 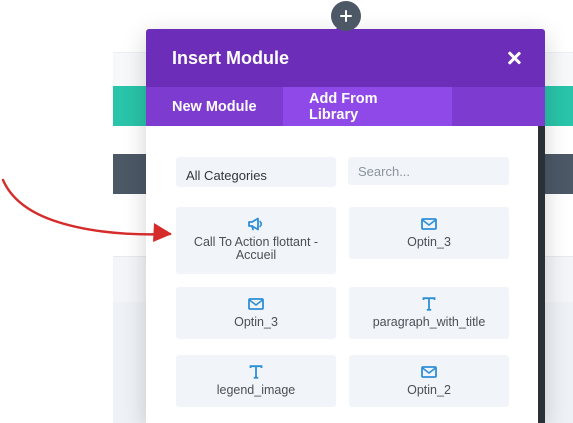 I want to click on module-label: paragraph_with_title, so click(x=429, y=322).